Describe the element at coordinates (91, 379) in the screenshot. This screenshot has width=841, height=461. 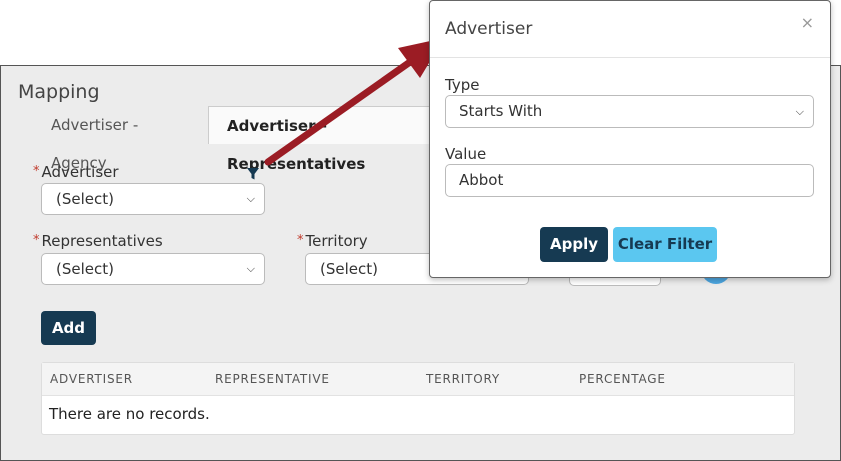
I see `column-header-advertiser: ADVERTISER` at that location.